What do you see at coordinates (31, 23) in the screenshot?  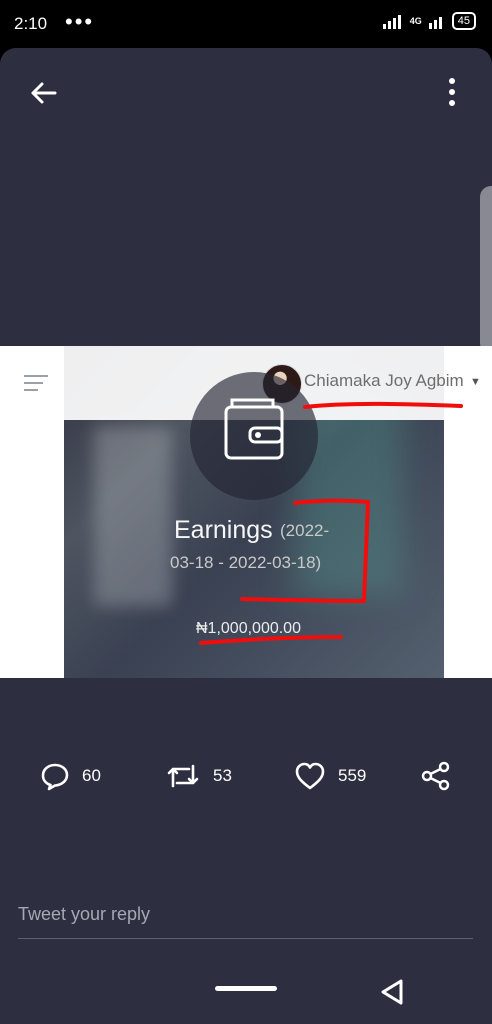 I see `status-time: 2:10` at bounding box center [31, 23].